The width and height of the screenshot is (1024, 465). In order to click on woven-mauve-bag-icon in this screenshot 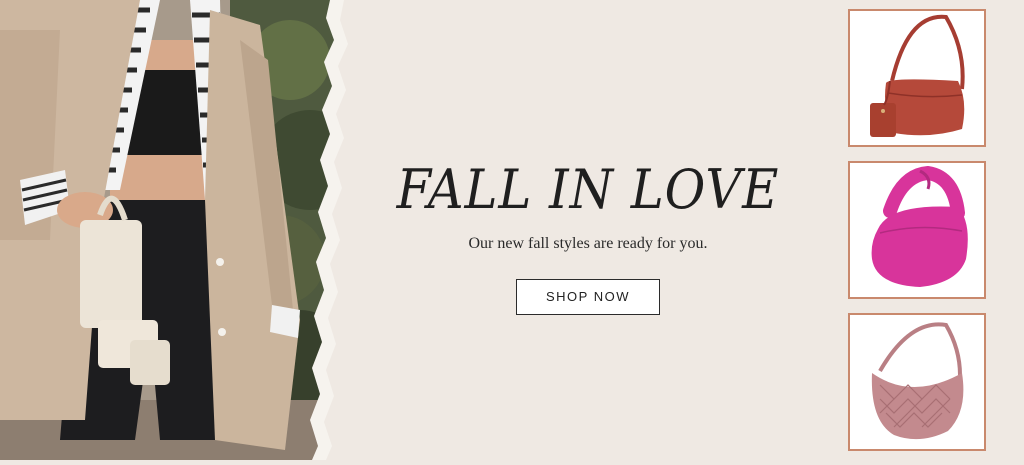, I will do `click(917, 381)`.